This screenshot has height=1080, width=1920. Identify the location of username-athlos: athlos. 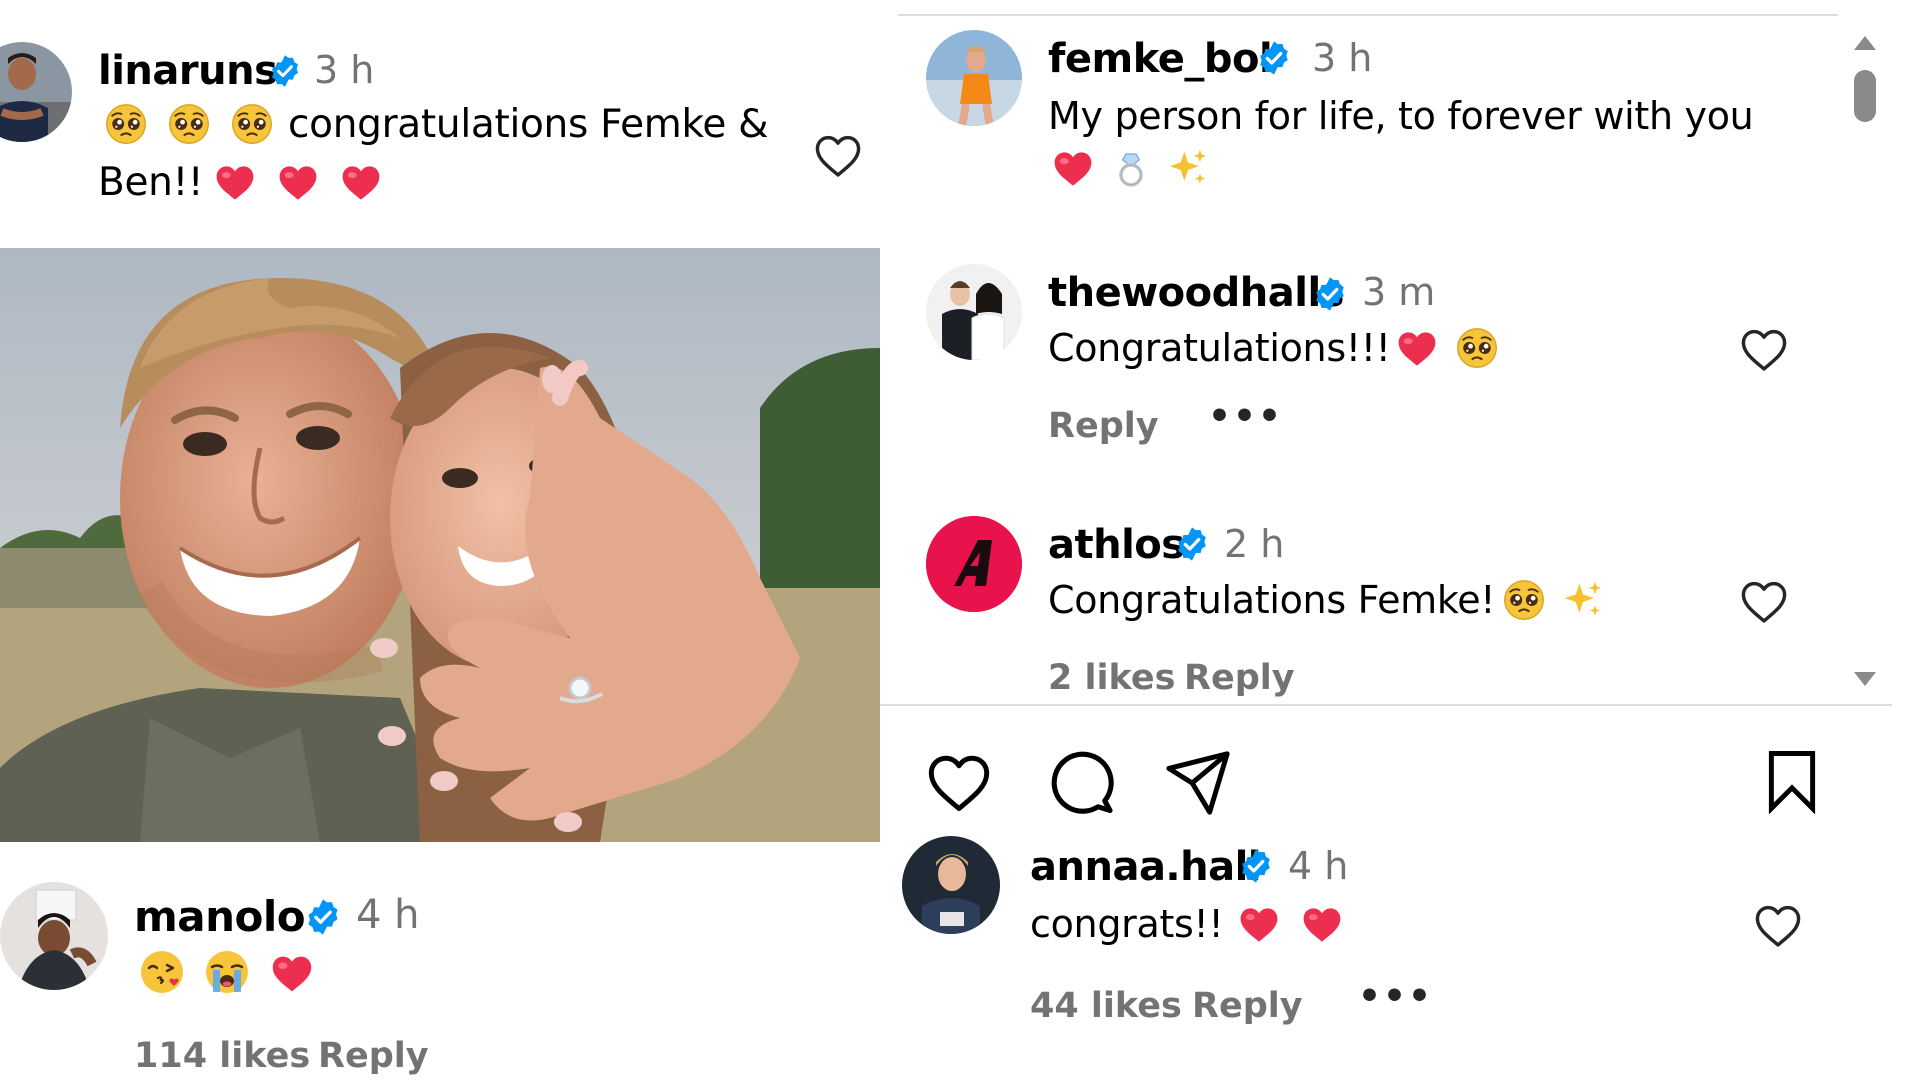
(1116, 545).